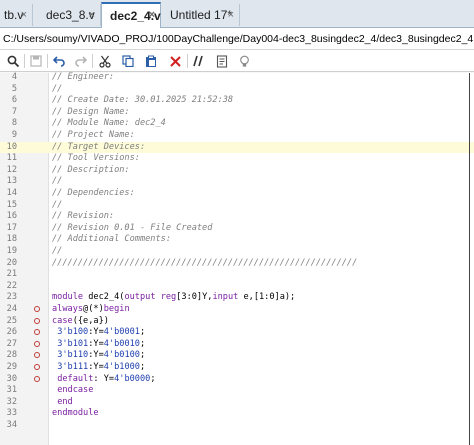 The image size is (474, 445). What do you see at coordinates (237, 380) in the screenshot?
I see `code-line: 30 default: Y=4'b0000;` at bounding box center [237, 380].